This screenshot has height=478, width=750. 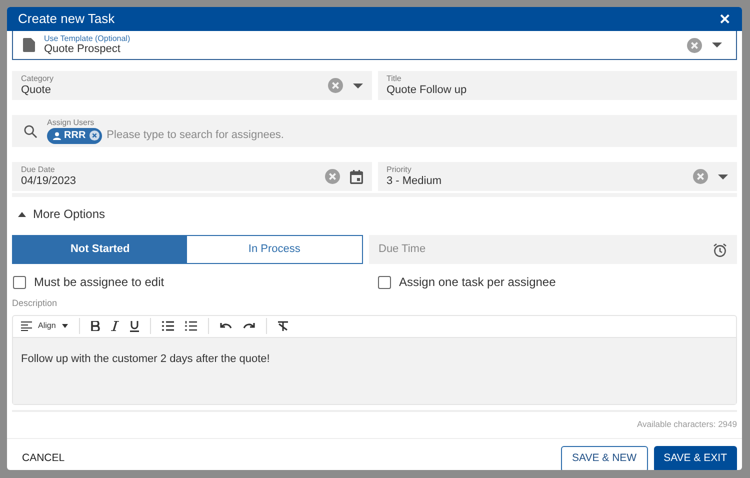 What do you see at coordinates (192, 176) in the screenshot?
I see `due-date-field: Due Date 04/19/2023` at bounding box center [192, 176].